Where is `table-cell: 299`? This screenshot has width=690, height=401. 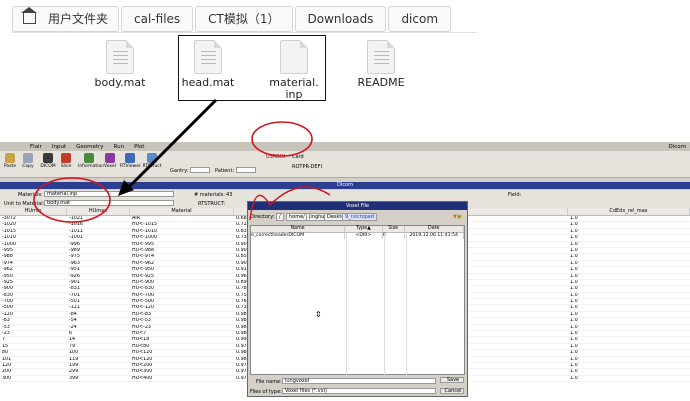
table-cell: 299 is located at coordinates (74, 372).